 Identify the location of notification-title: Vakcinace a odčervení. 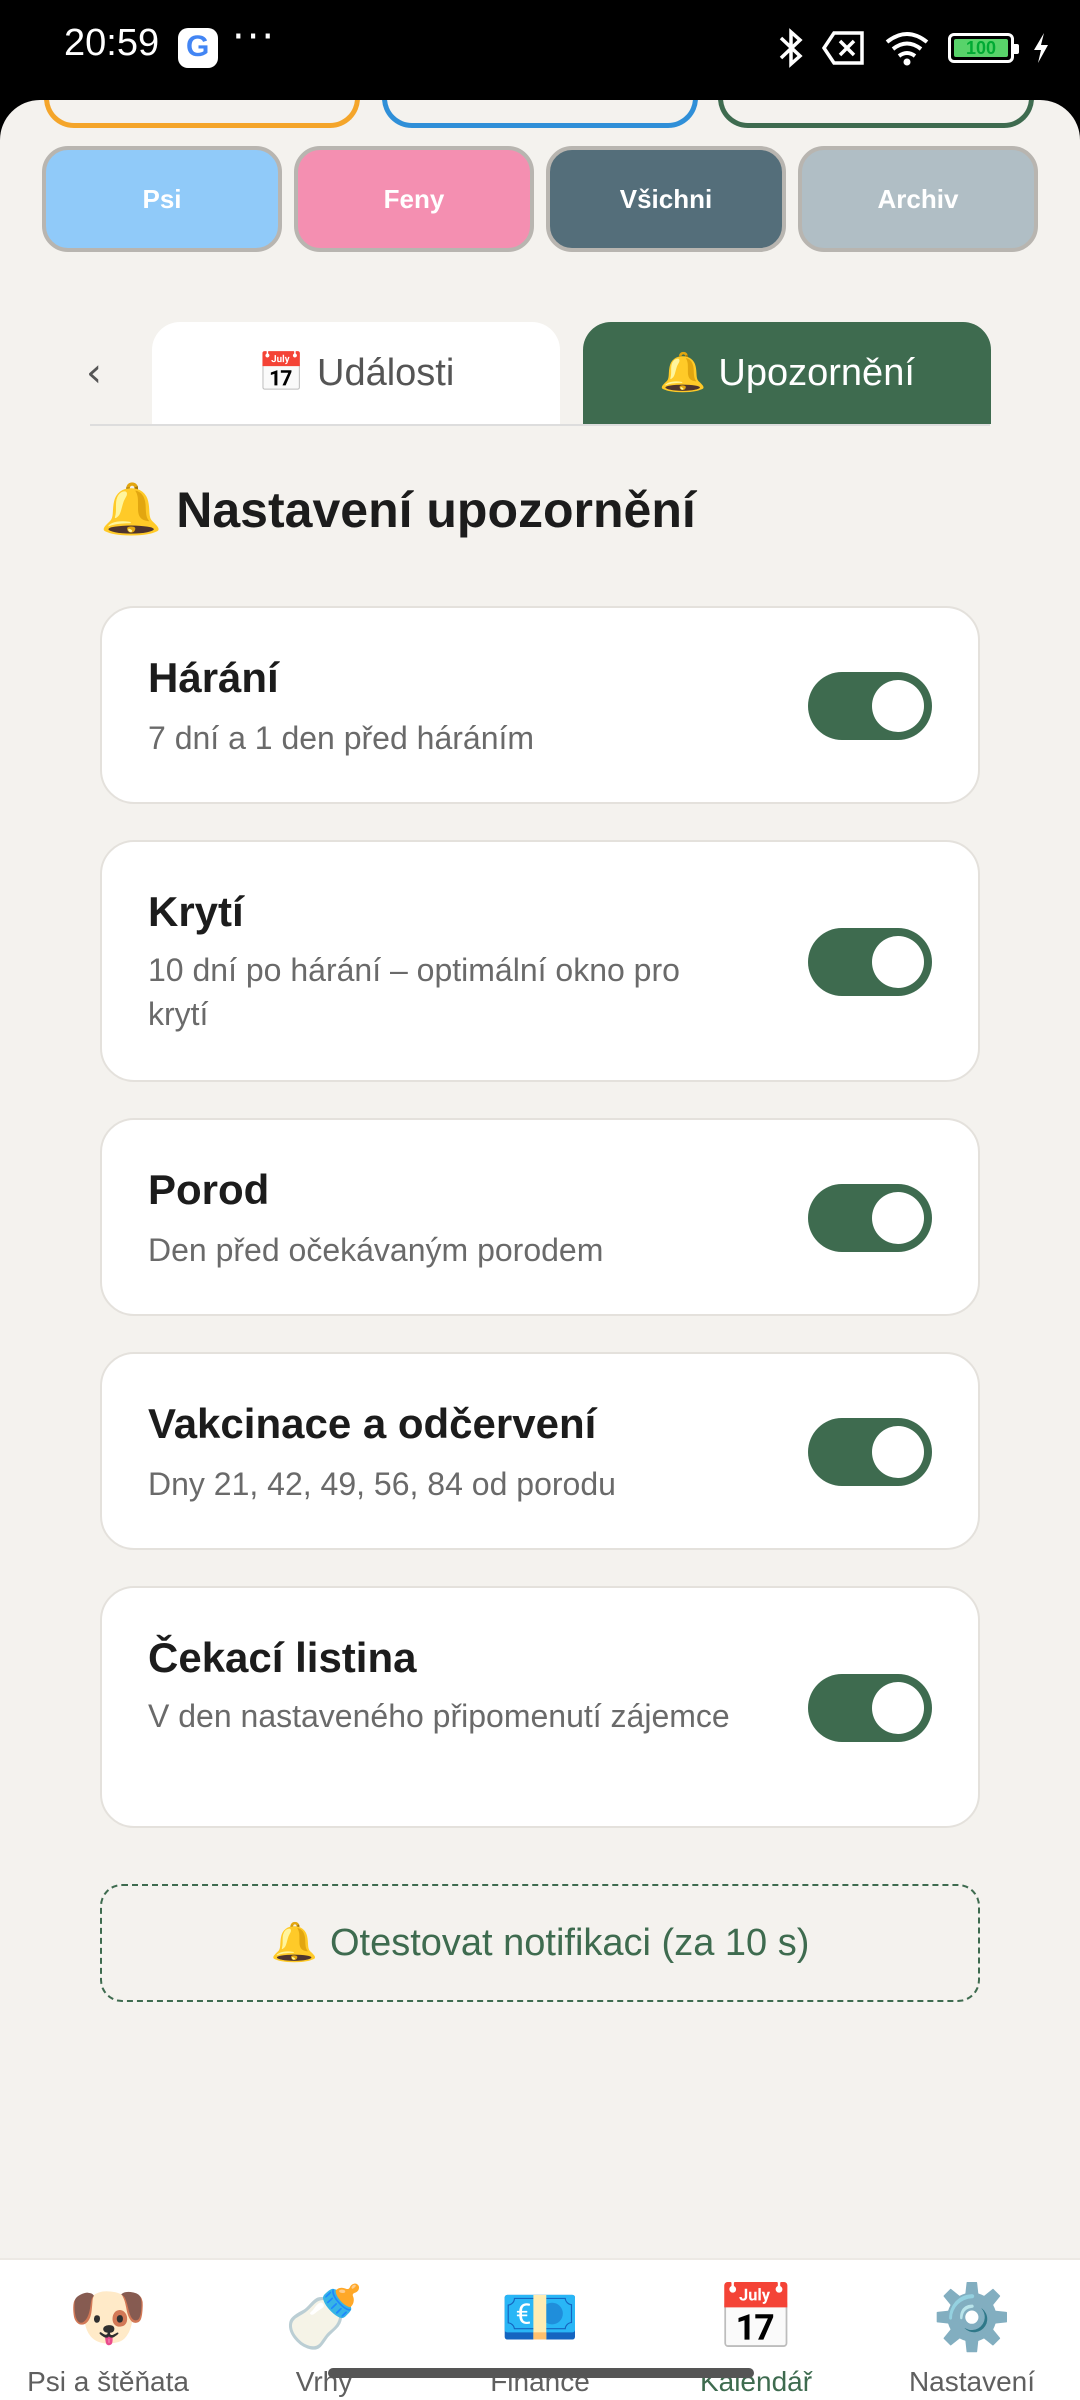
(372, 1423).